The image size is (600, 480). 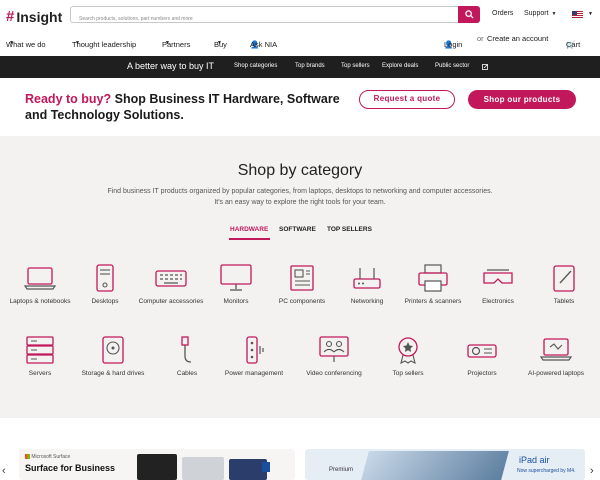 I want to click on category-label: Storage & hard drives, so click(x=113, y=373).